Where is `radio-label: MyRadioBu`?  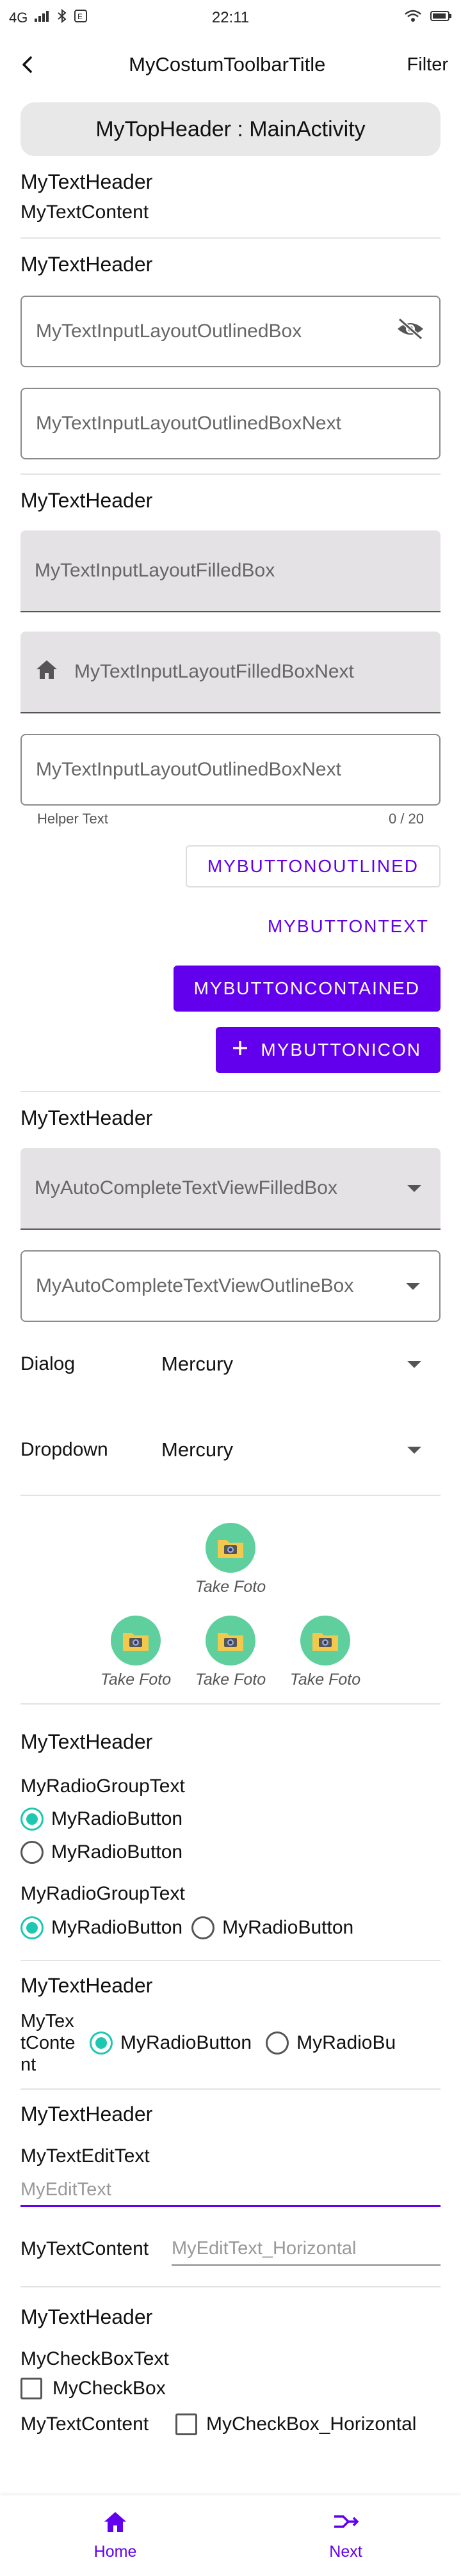
radio-label: MyRadioBu is located at coordinates (346, 2043).